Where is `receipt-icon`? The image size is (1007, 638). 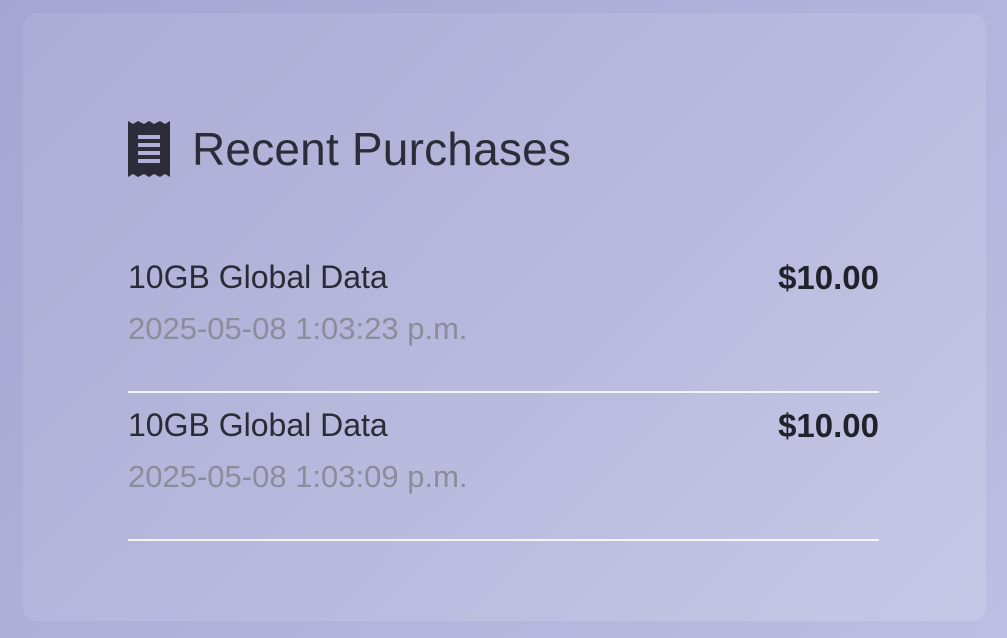
receipt-icon is located at coordinates (149, 149).